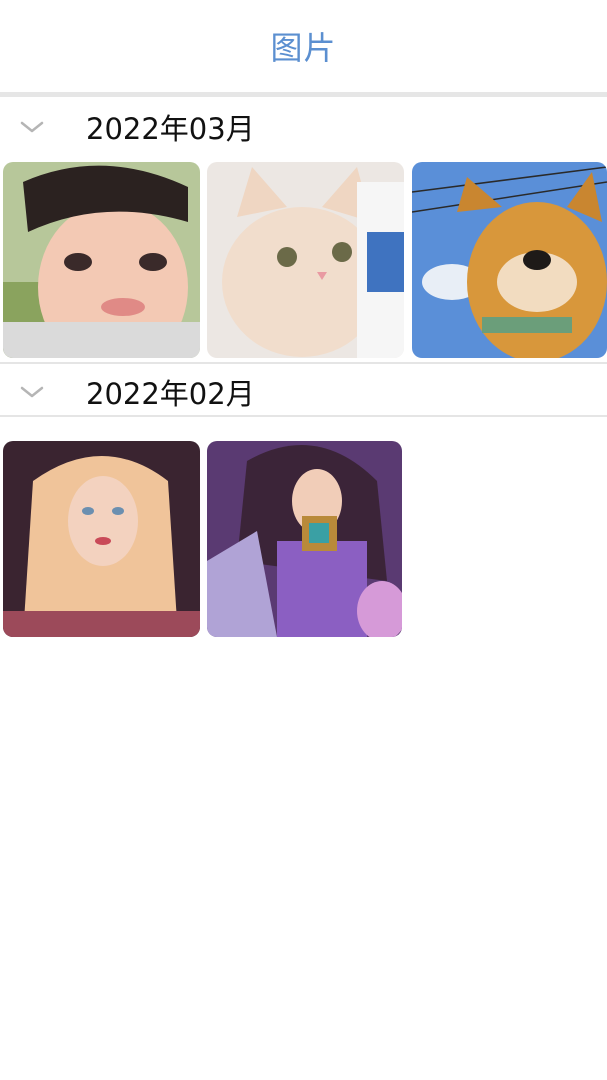  What do you see at coordinates (170, 394) in the screenshot?
I see `section-title: 2022年02月` at bounding box center [170, 394].